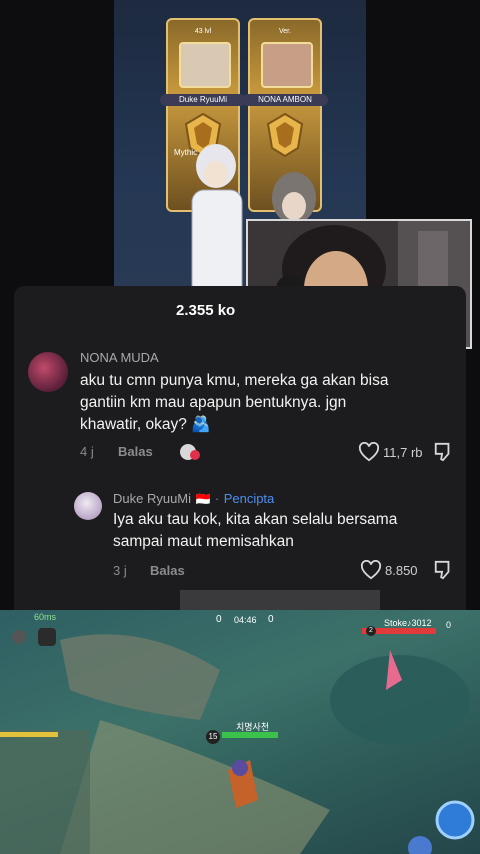  What do you see at coordinates (285, 31) in the screenshot?
I see `banner-level: Ver.` at bounding box center [285, 31].